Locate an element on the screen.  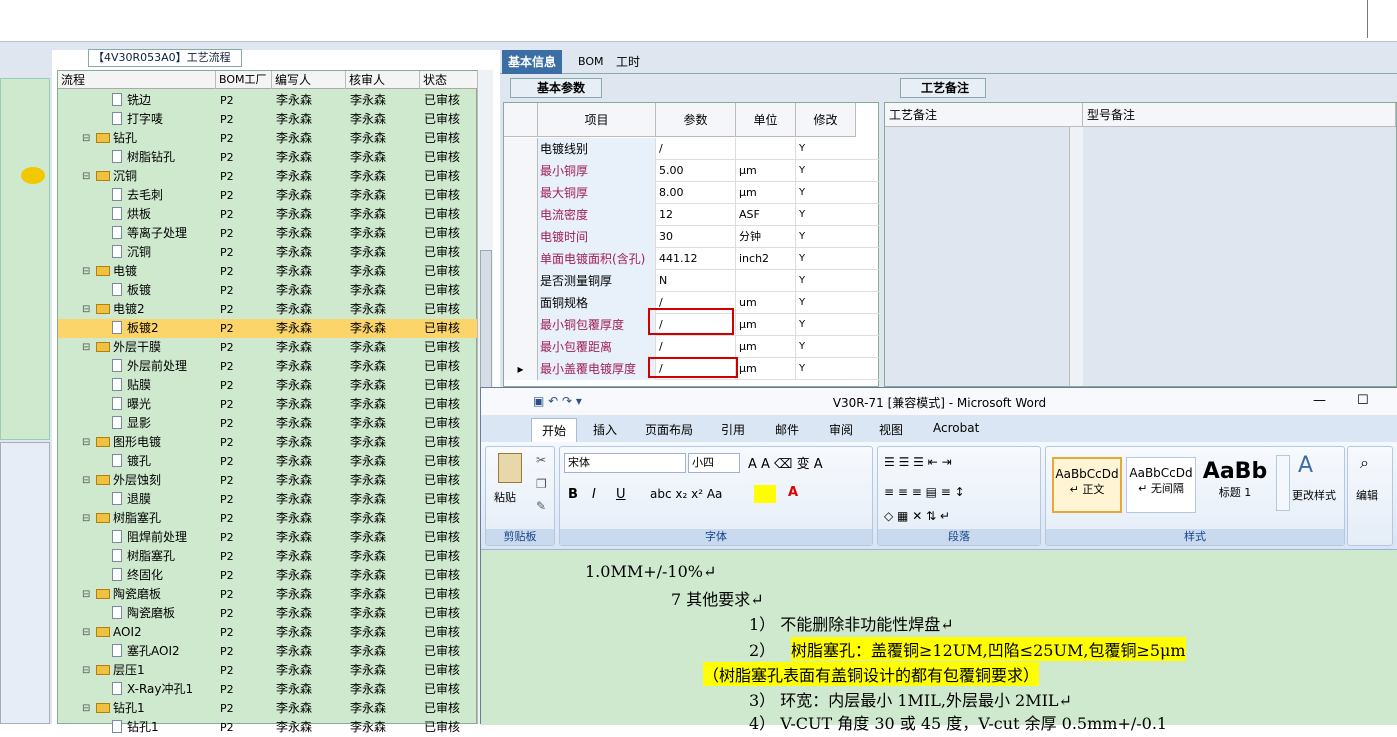
format-painter-icon: ✎ is located at coordinates (541, 506).